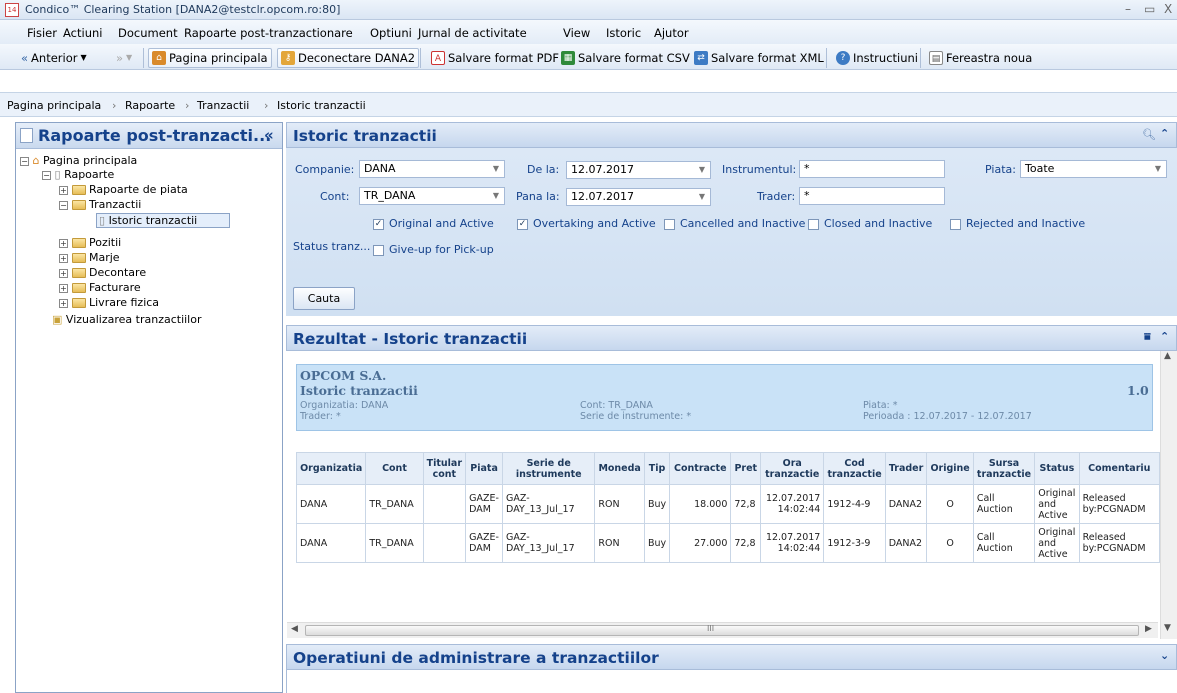 The height and width of the screenshot is (693, 1177). What do you see at coordinates (444, 468) in the screenshot?
I see `column-header: Titular cont` at bounding box center [444, 468].